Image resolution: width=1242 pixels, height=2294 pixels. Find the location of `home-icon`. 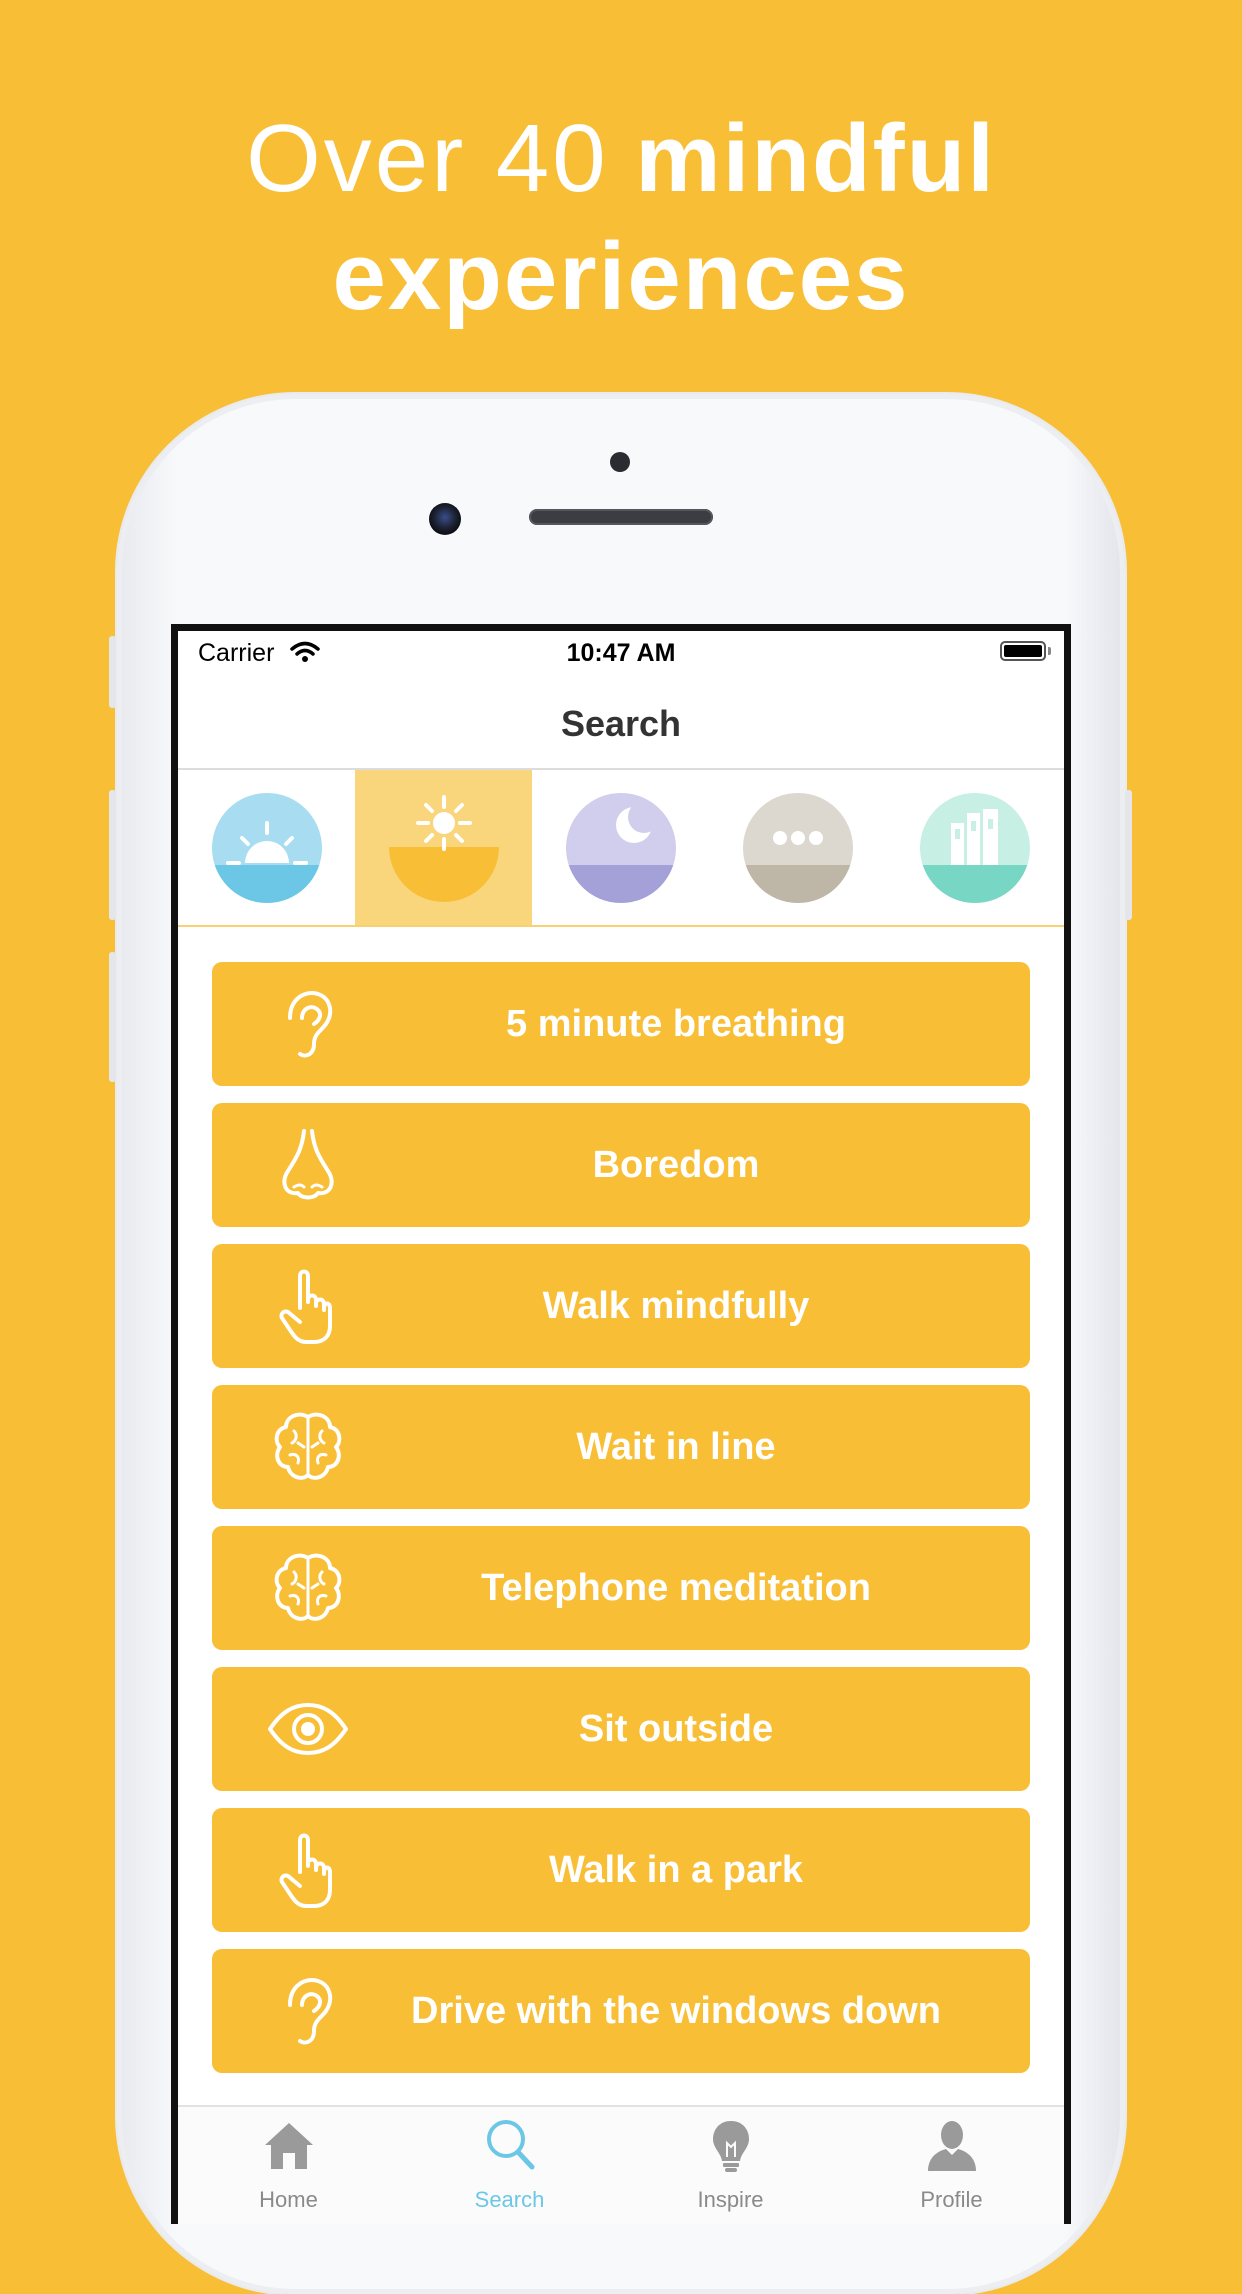

home-icon is located at coordinates (289, 2146).